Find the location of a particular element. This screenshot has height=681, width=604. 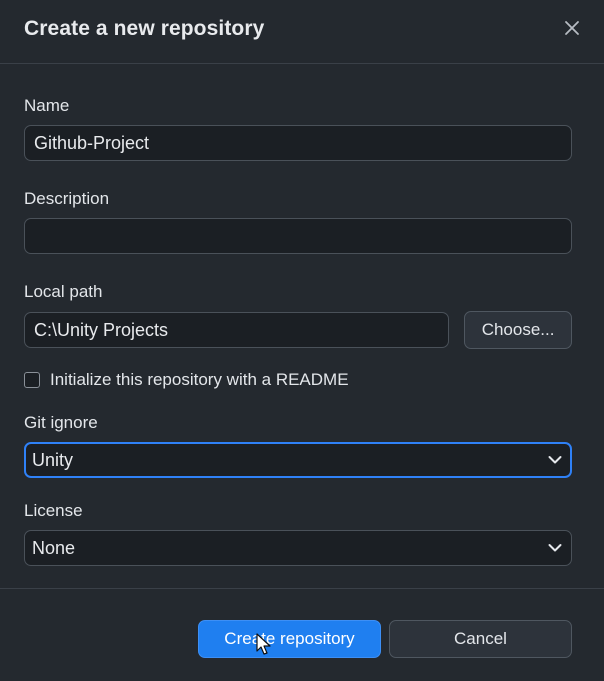

license-selected-value: None is located at coordinates (54, 547).